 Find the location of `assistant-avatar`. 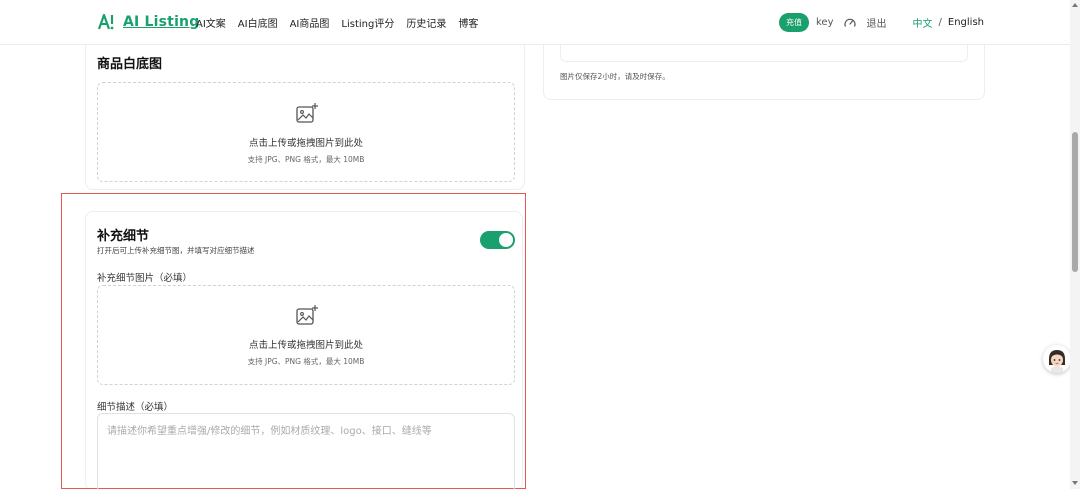

assistant-avatar is located at coordinates (1057, 359).